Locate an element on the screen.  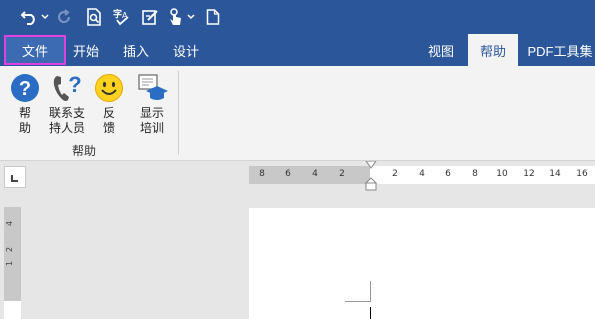
spelling-button: 字A is located at coordinates (122, 17).